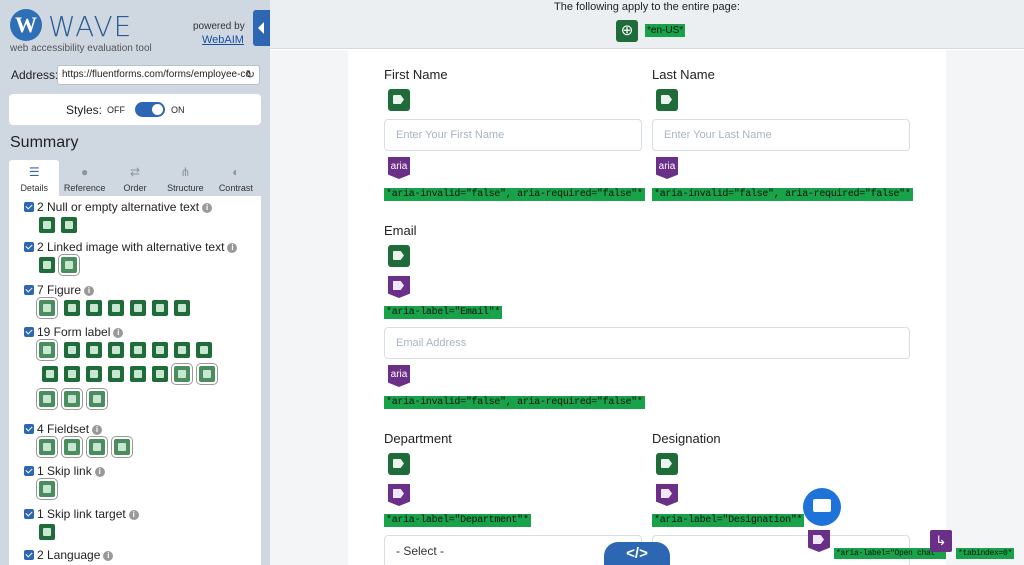  I want to click on collapse-sidebar-button, so click(261, 28).